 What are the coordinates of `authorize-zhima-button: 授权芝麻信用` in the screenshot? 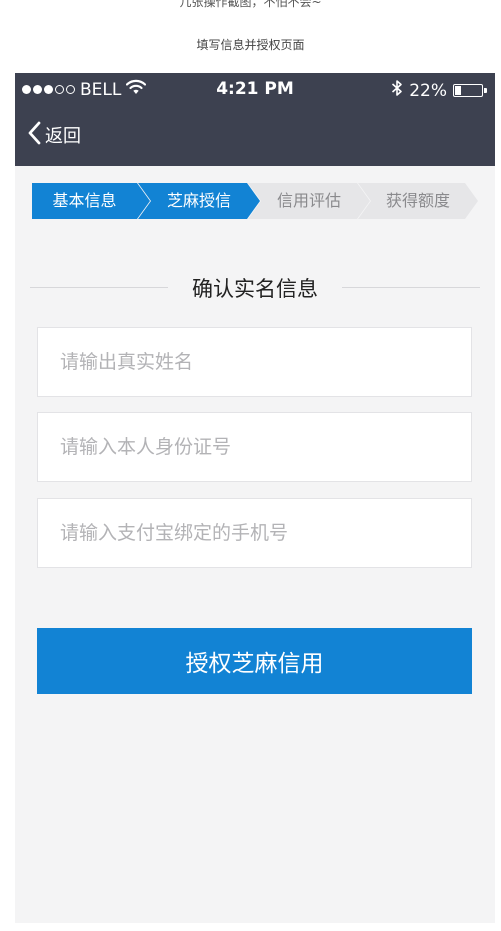 It's located at (254, 661).